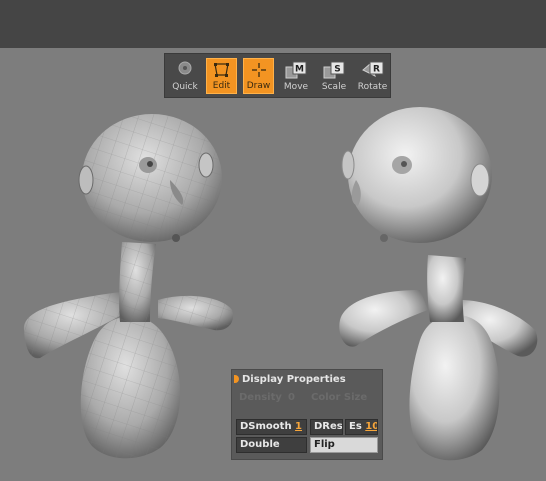 The width and height of the screenshot is (546, 481). What do you see at coordinates (260, 444) in the screenshot?
I see `double-label: Double` at bounding box center [260, 444].